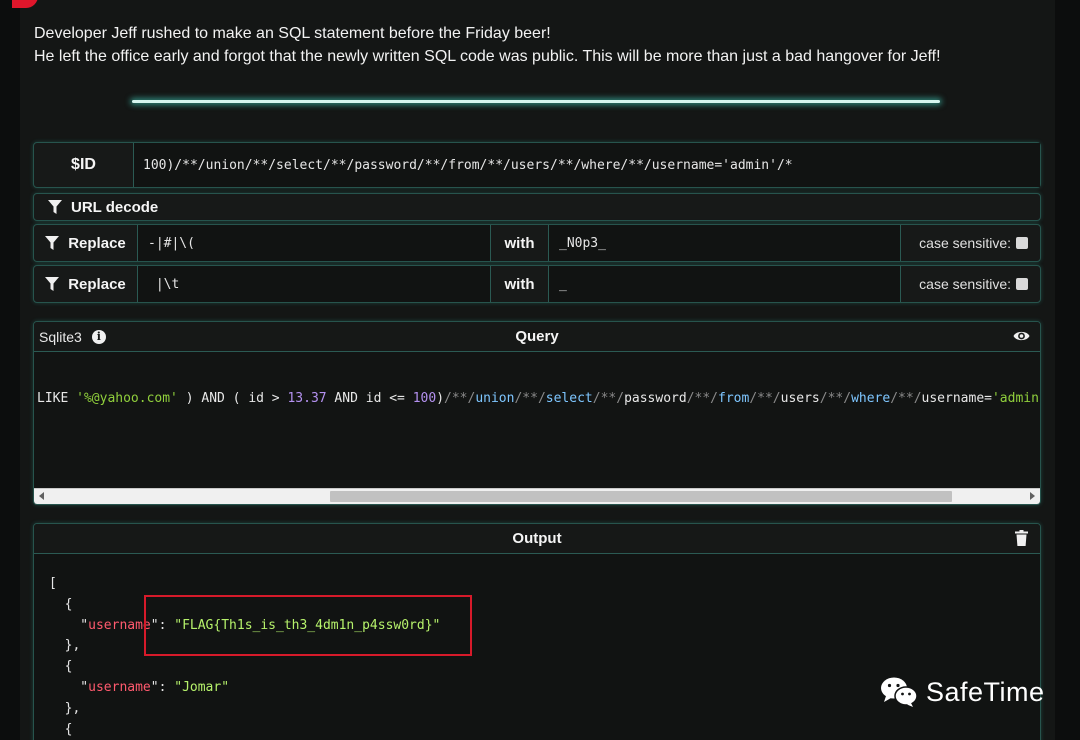 The width and height of the screenshot is (1080, 740). I want to click on query-token: from, so click(734, 398).